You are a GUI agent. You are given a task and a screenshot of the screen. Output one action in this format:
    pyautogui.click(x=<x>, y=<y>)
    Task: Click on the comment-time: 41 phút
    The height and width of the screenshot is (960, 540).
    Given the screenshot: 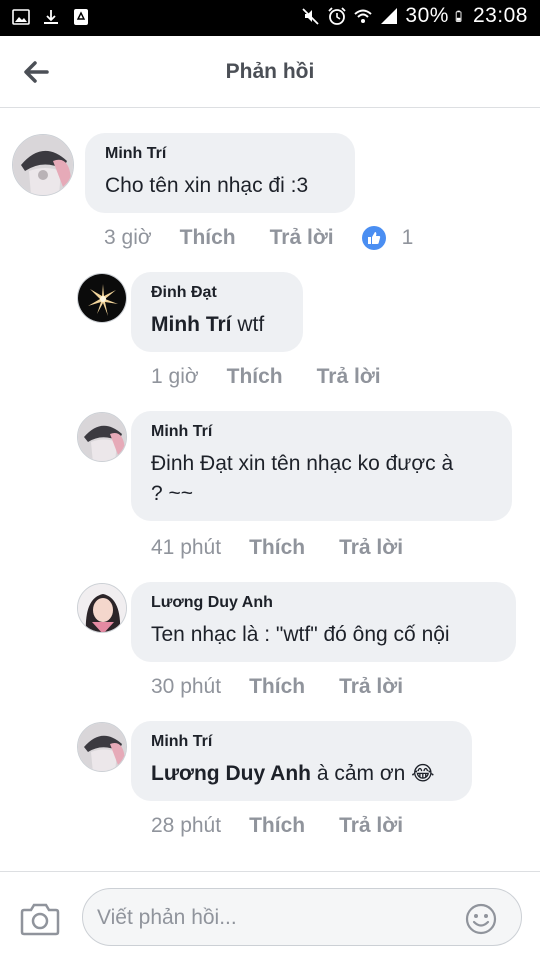 What is the action you would take?
    pyautogui.click(x=186, y=547)
    